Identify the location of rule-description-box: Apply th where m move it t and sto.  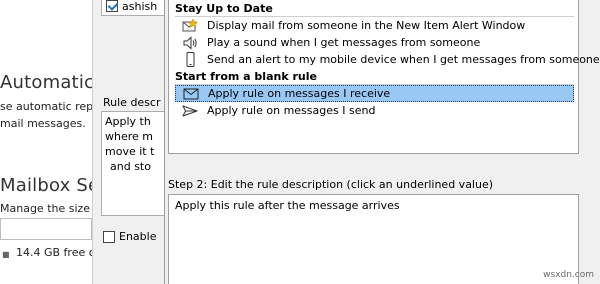
(132, 163).